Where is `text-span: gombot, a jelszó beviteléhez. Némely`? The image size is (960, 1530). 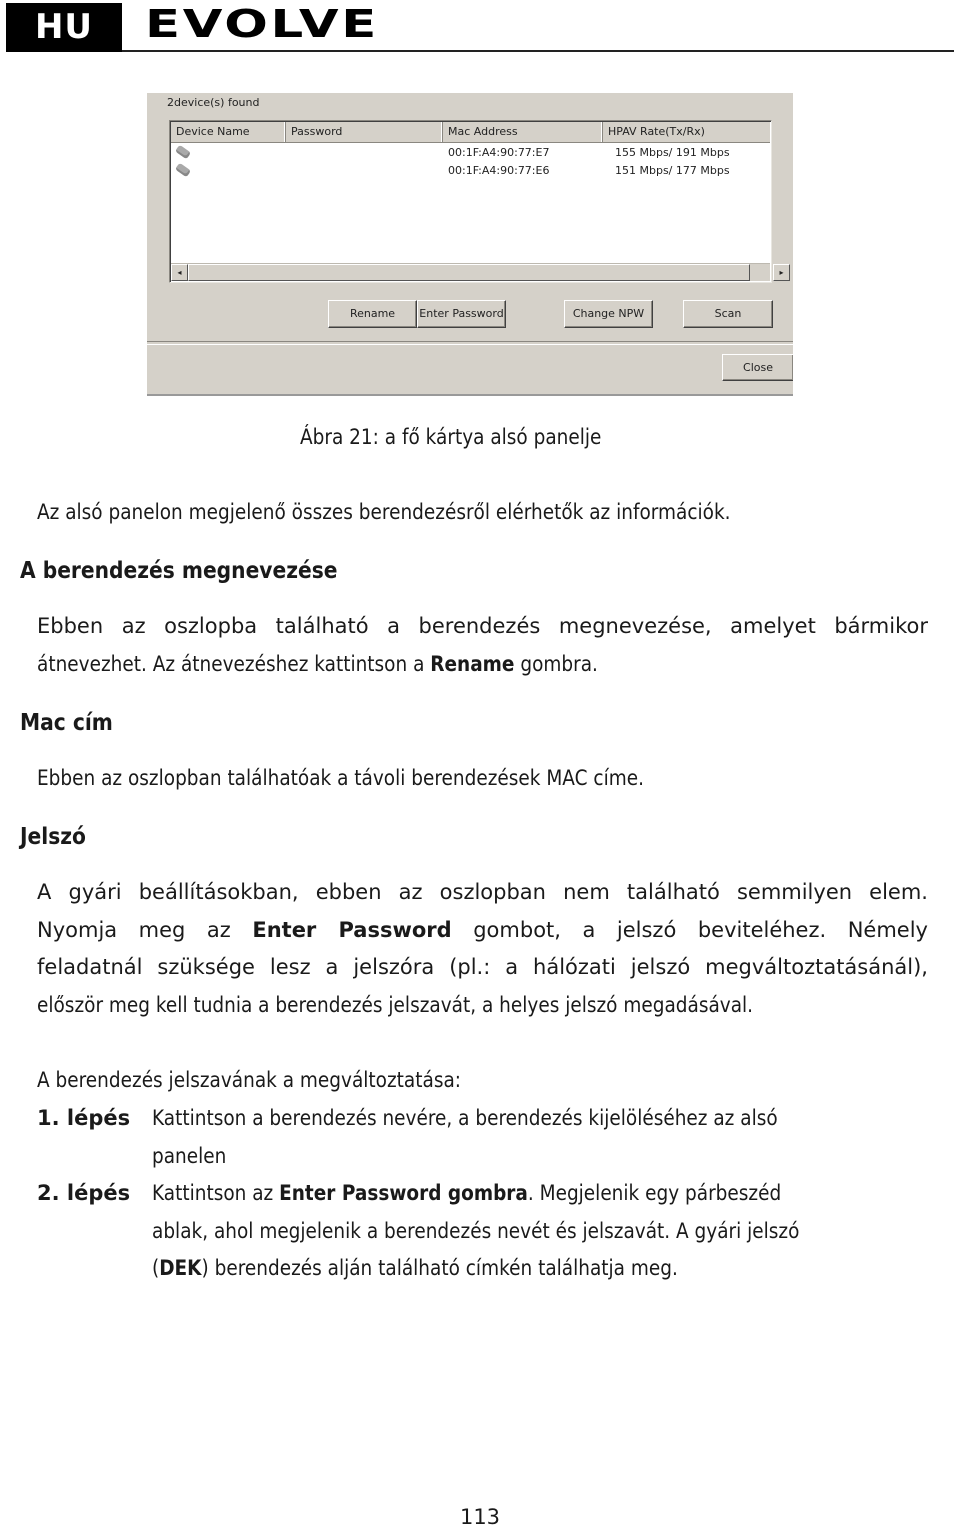 text-span: gombot, a jelszó beviteléhez. Némely is located at coordinates (689, 930).